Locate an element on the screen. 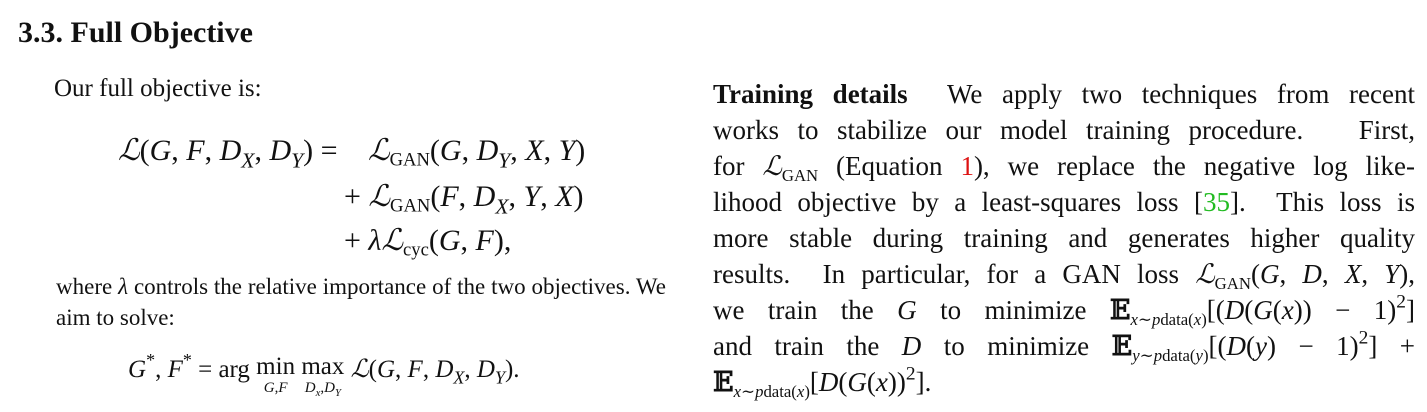 This screenshot has height=412, width=1427. max-operator: max Dx,DY is located at coordinates (323, 376).